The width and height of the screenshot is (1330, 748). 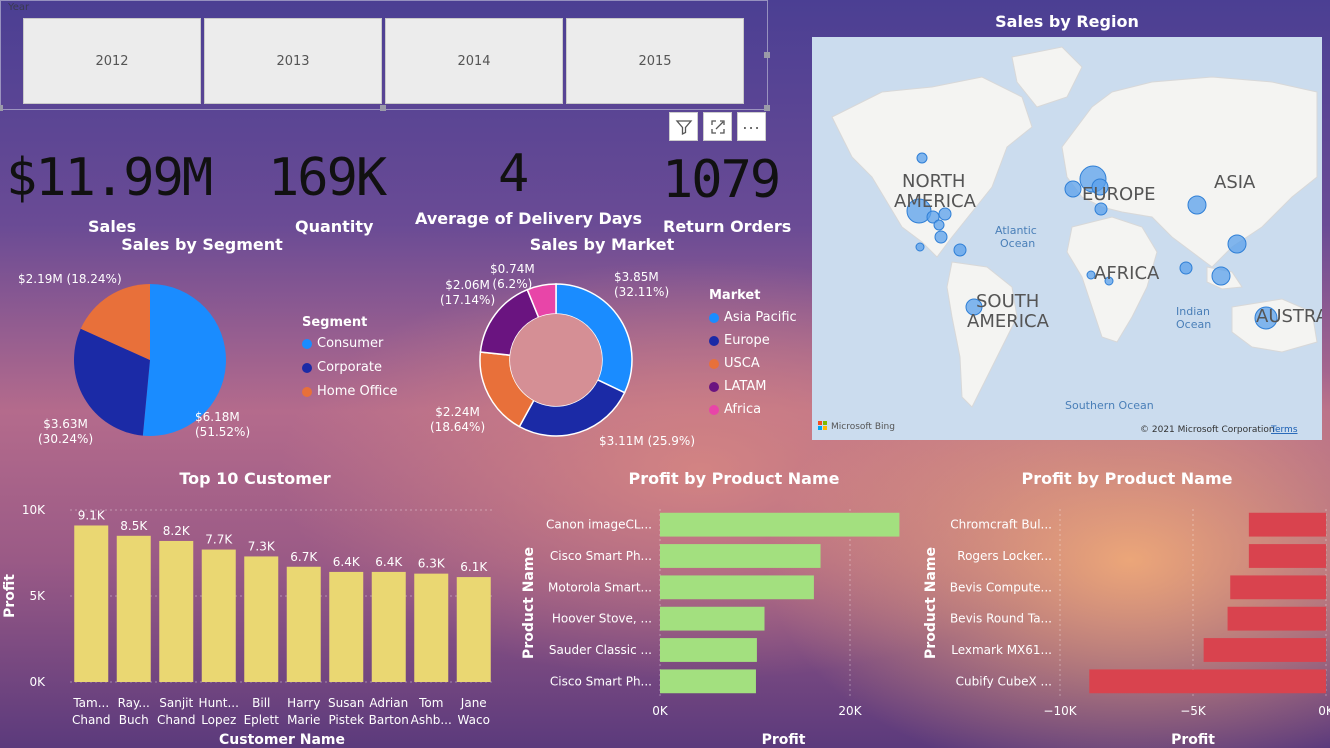 I want to click on map-terms-link: Terms, so click(x=1284, y=430).